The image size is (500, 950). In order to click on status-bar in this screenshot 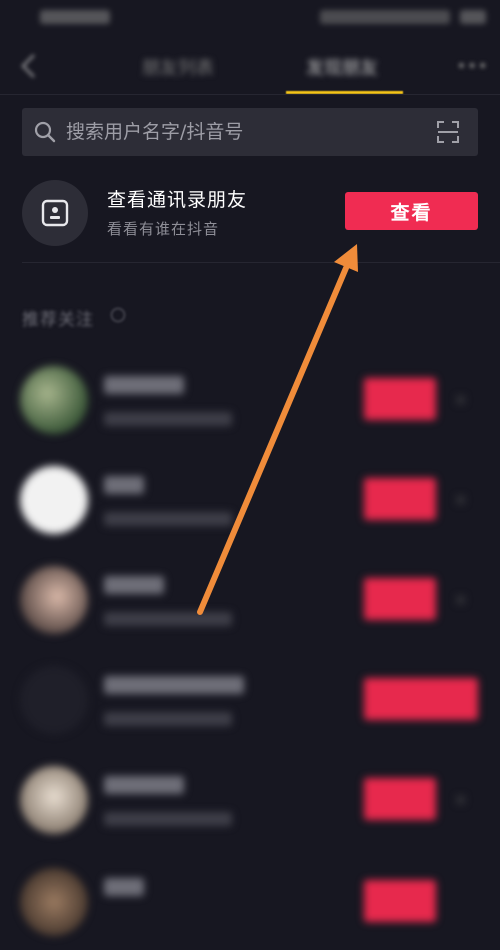, I will do `click(250, 18)`.